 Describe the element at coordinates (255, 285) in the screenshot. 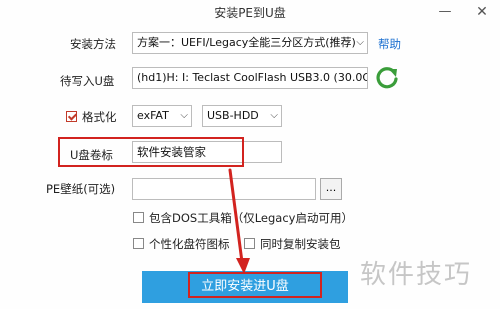

I see `install-button-highlight` at that location.